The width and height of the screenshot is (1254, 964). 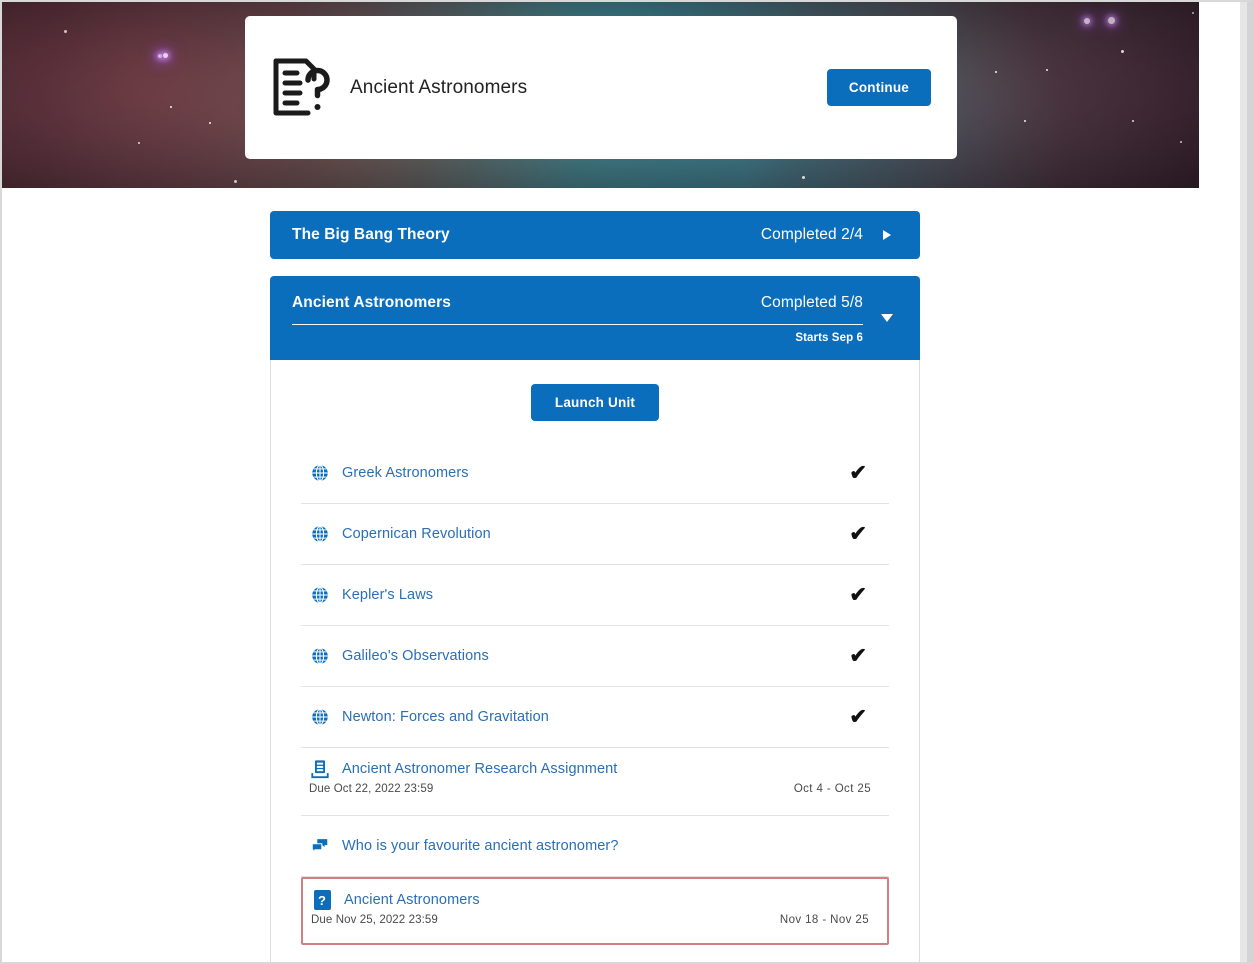 I want to click on module-item-link: Kepler's Laws, so click(x=387, y=595).